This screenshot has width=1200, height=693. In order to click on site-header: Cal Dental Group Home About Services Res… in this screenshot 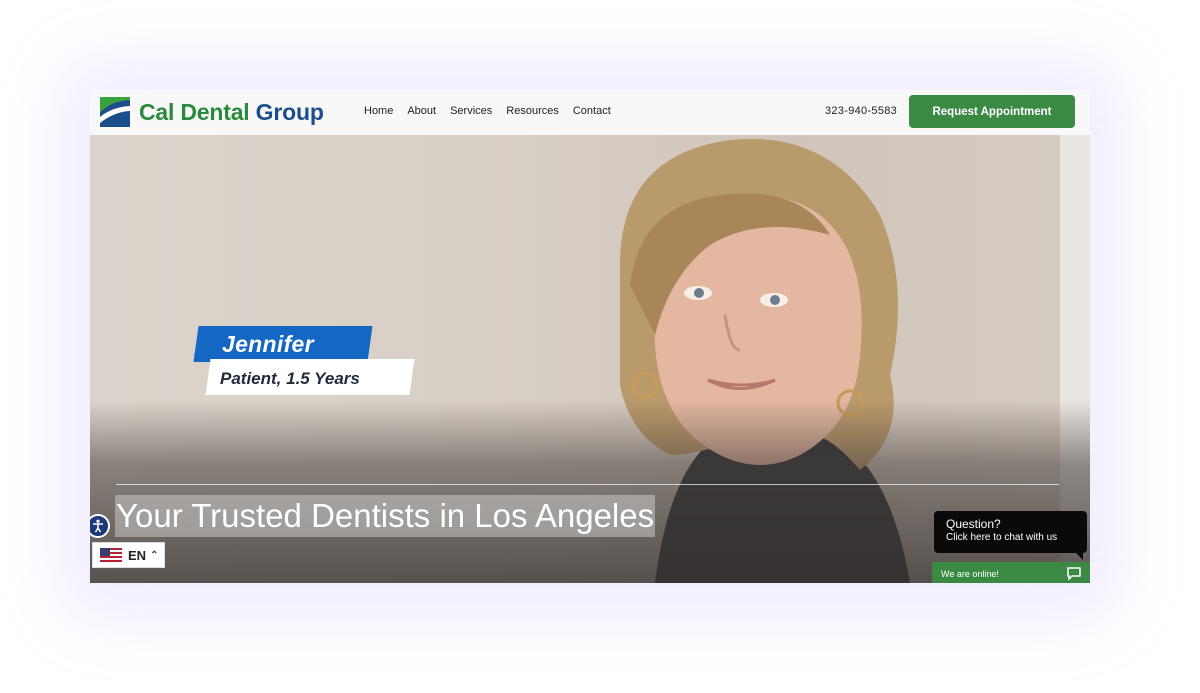, I will do `click(590, 113)`.